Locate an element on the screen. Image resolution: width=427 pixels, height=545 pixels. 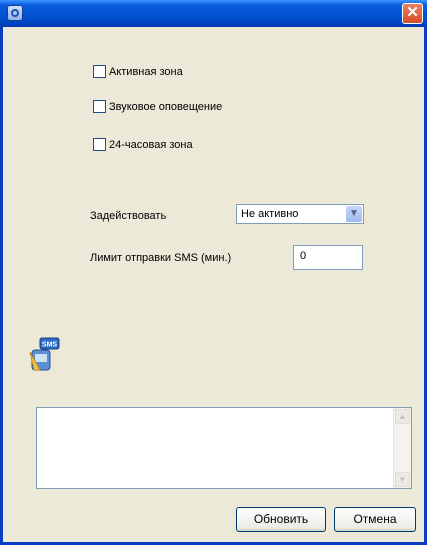
option-active-zone: Активная зона is located at coordinates (138, 71).